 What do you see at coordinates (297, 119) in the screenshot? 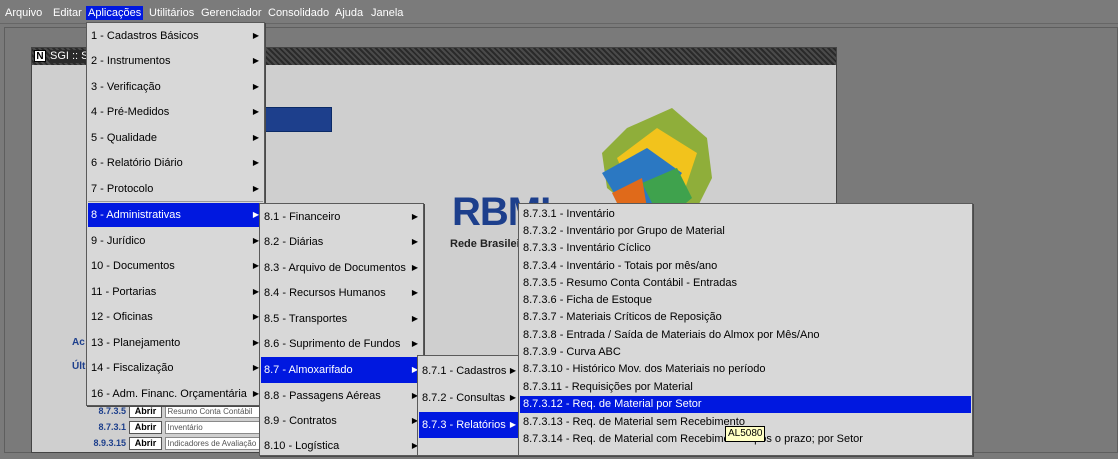
I see `header-banner-bar` at bounding box center [297, 119].